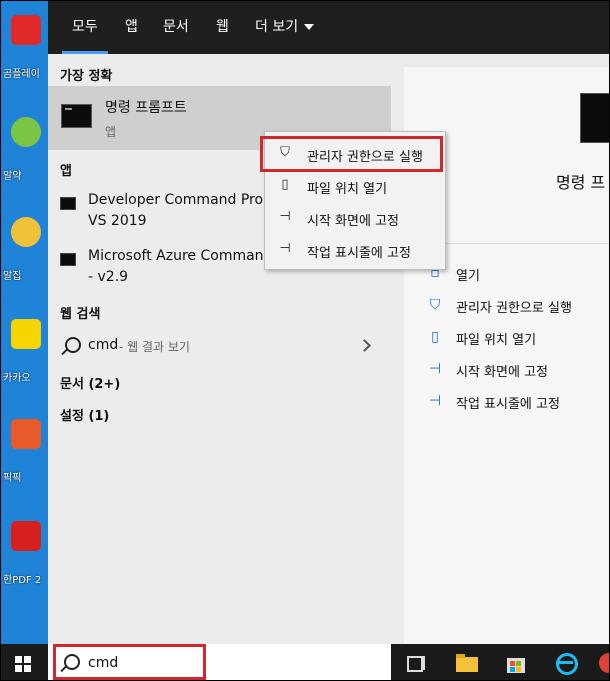 Image resolution: width=610 pixels, height=681 pixels. What do you see at coordinates (85, 27) in the screenshot?
I see `tab-all: 모두` at bounding box center [85, 27].